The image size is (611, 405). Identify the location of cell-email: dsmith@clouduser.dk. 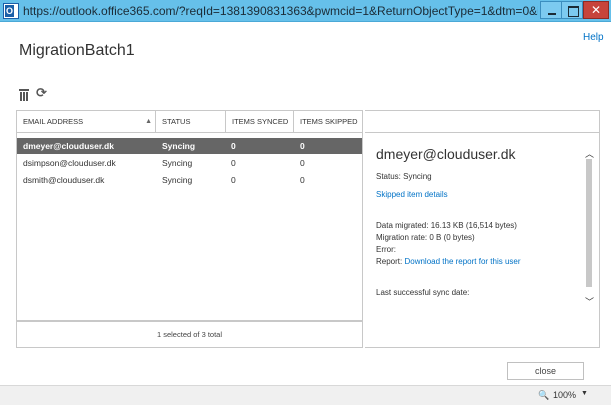
(64, 180).